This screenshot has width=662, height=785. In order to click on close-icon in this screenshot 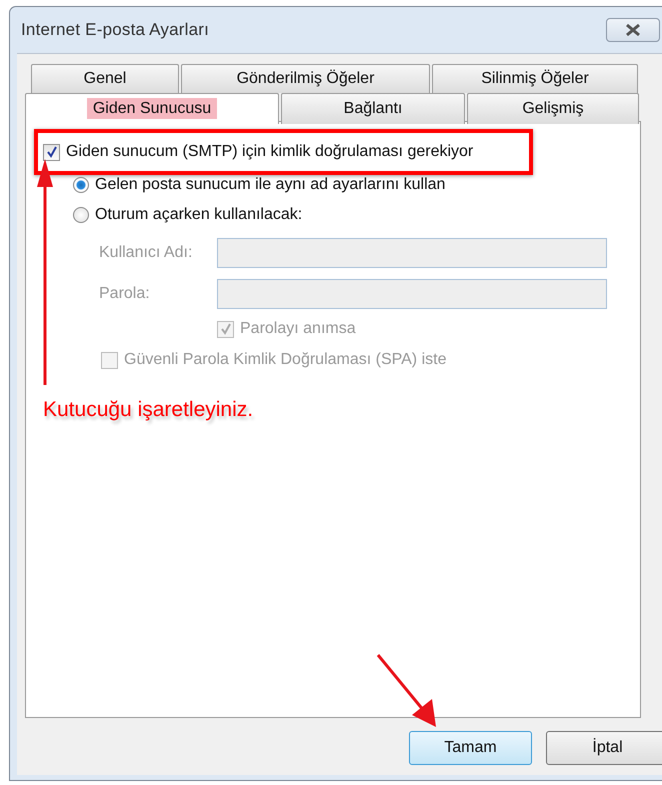, I will do `click(633, 30)`.